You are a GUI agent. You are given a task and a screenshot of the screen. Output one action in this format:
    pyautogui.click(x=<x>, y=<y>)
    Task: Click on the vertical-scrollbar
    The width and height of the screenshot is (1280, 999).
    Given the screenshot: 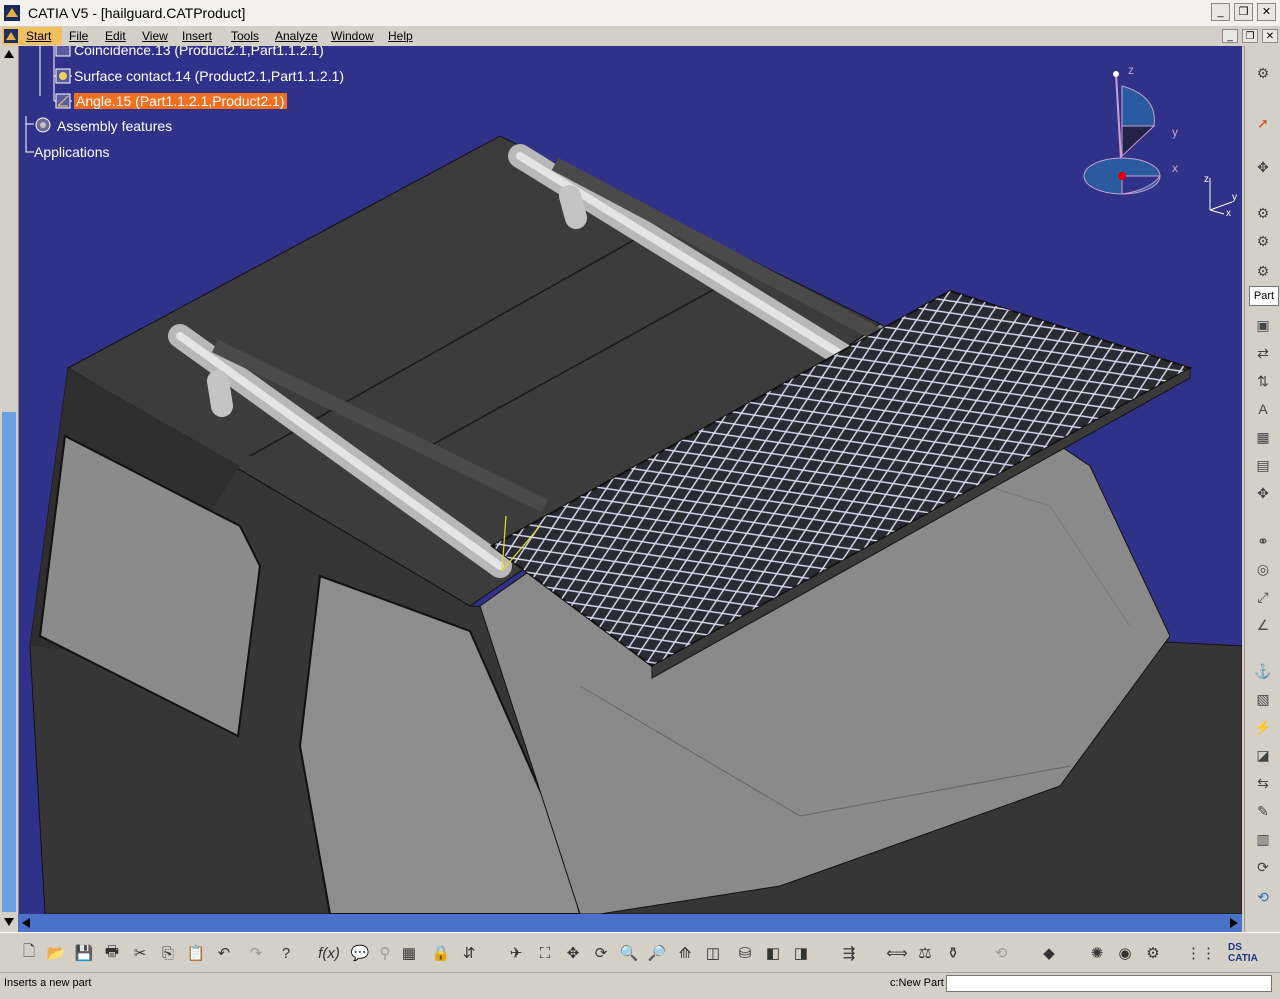 What is the action you would take?
    pyautogui.click(x=9, y=480)
    